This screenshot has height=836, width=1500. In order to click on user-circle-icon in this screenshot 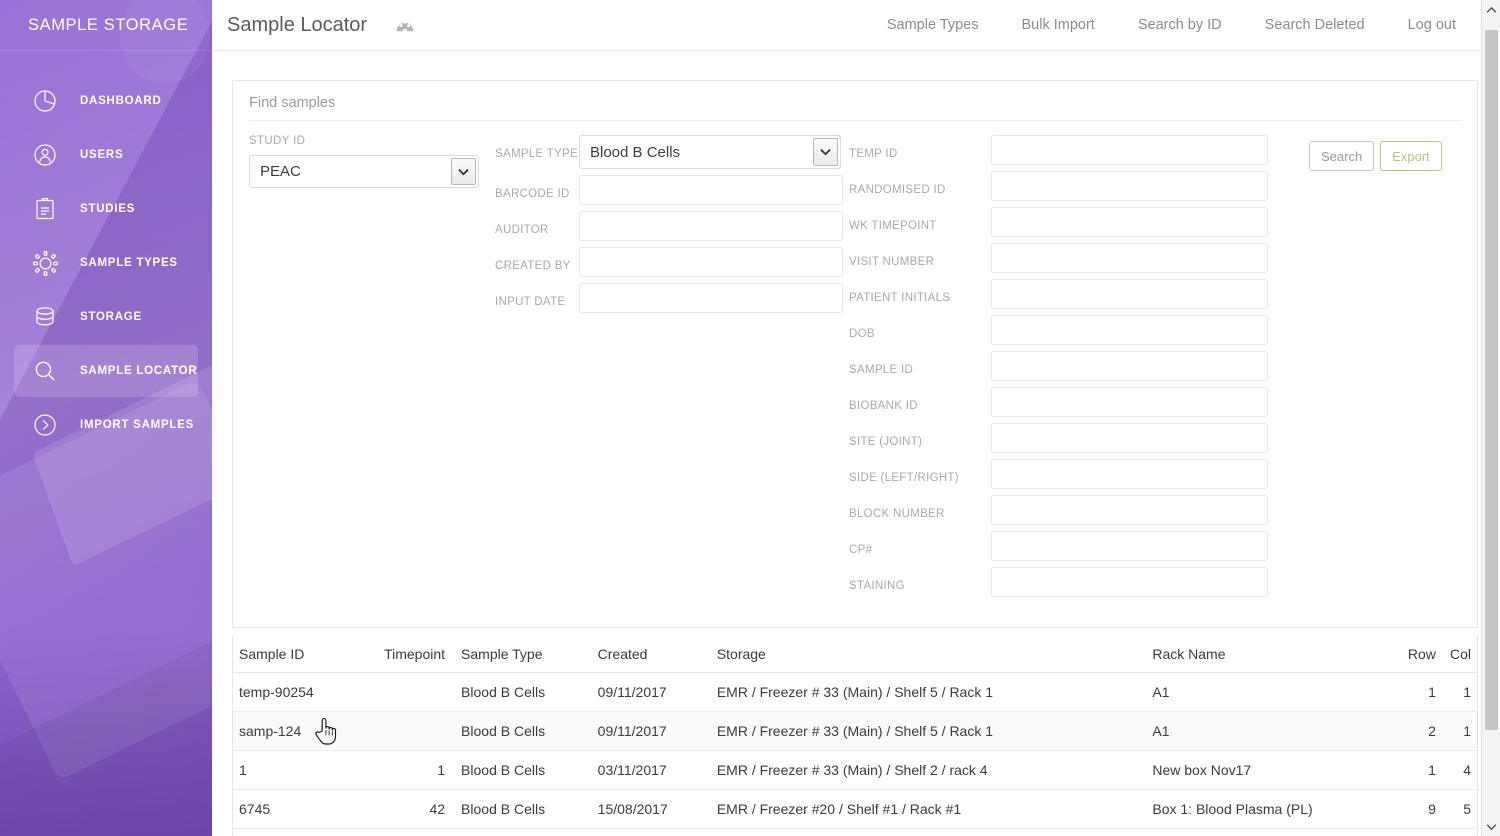, I will do `click(45, 155)`.